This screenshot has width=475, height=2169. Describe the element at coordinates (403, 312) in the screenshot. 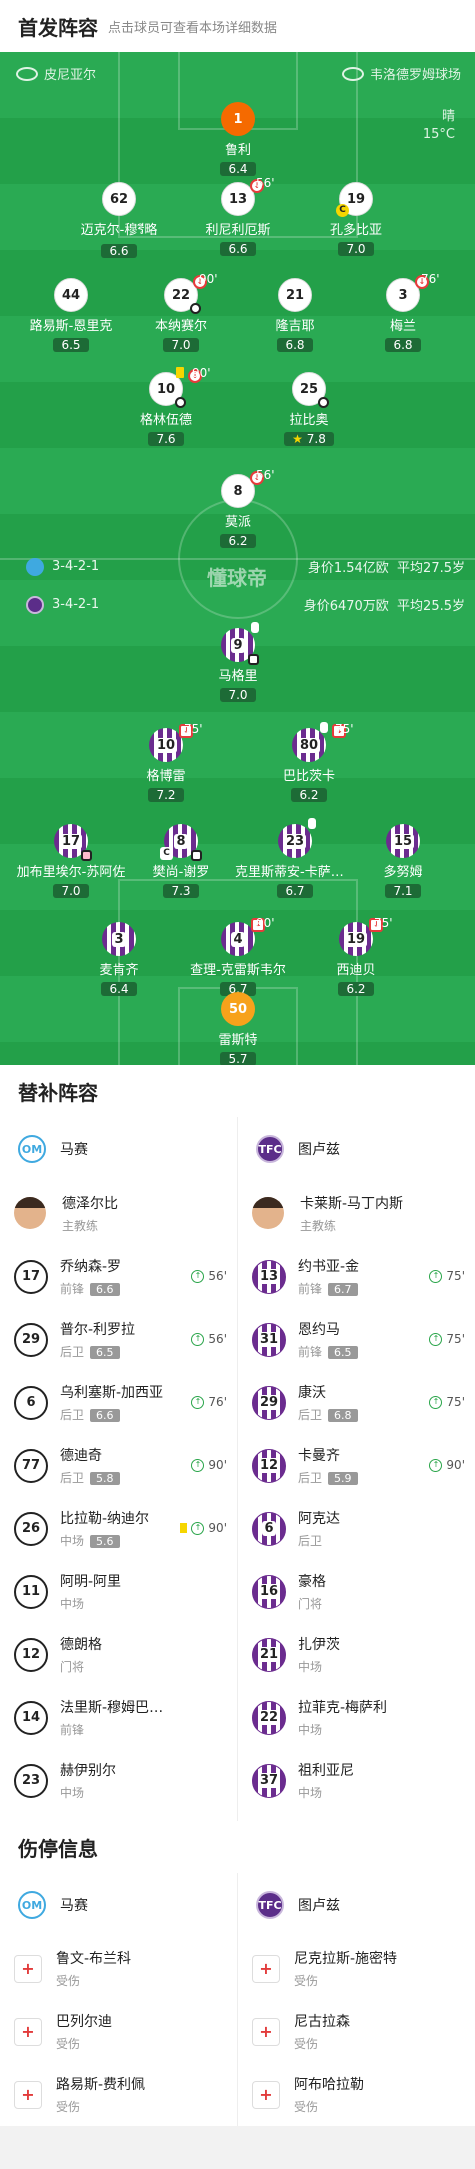

I see `player-card: 3 ↓ 76' 梅兰 6.8` at that location.